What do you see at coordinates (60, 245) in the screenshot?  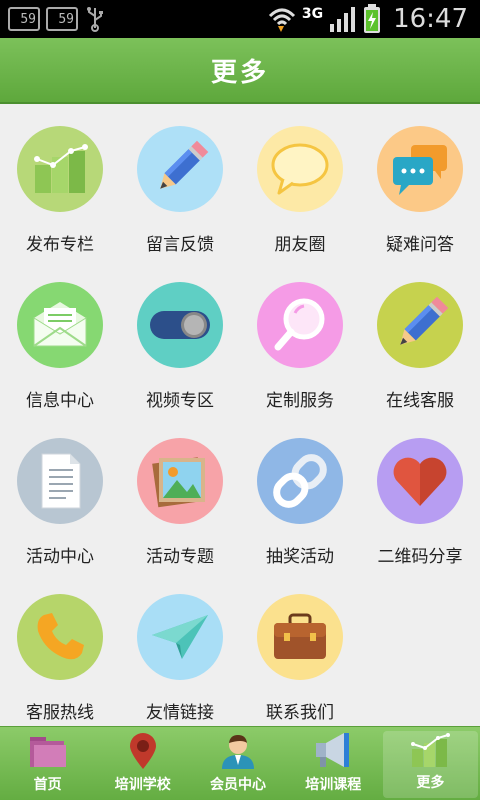 I see `grid-item-label: 发布专栏` at bounding box center [60, 245].